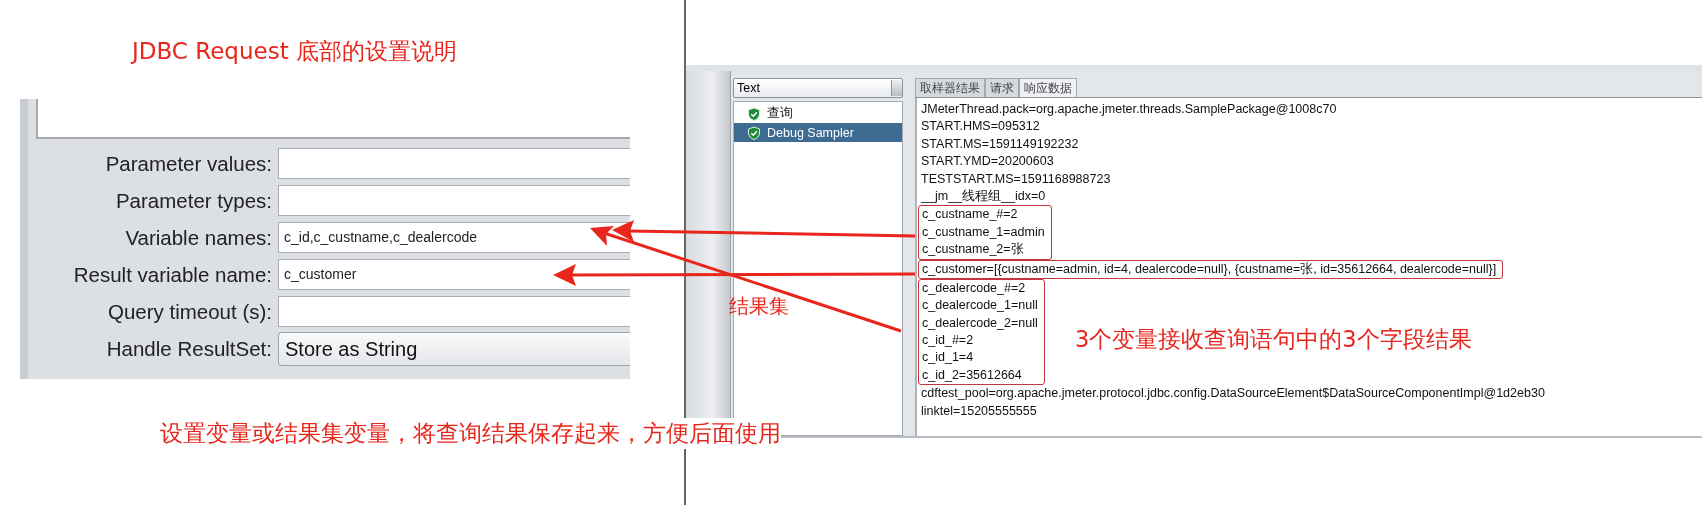 This screenshot has height=505, width=1702. I want to click on response-line: c_id_2=35612664, so click(972, 375).